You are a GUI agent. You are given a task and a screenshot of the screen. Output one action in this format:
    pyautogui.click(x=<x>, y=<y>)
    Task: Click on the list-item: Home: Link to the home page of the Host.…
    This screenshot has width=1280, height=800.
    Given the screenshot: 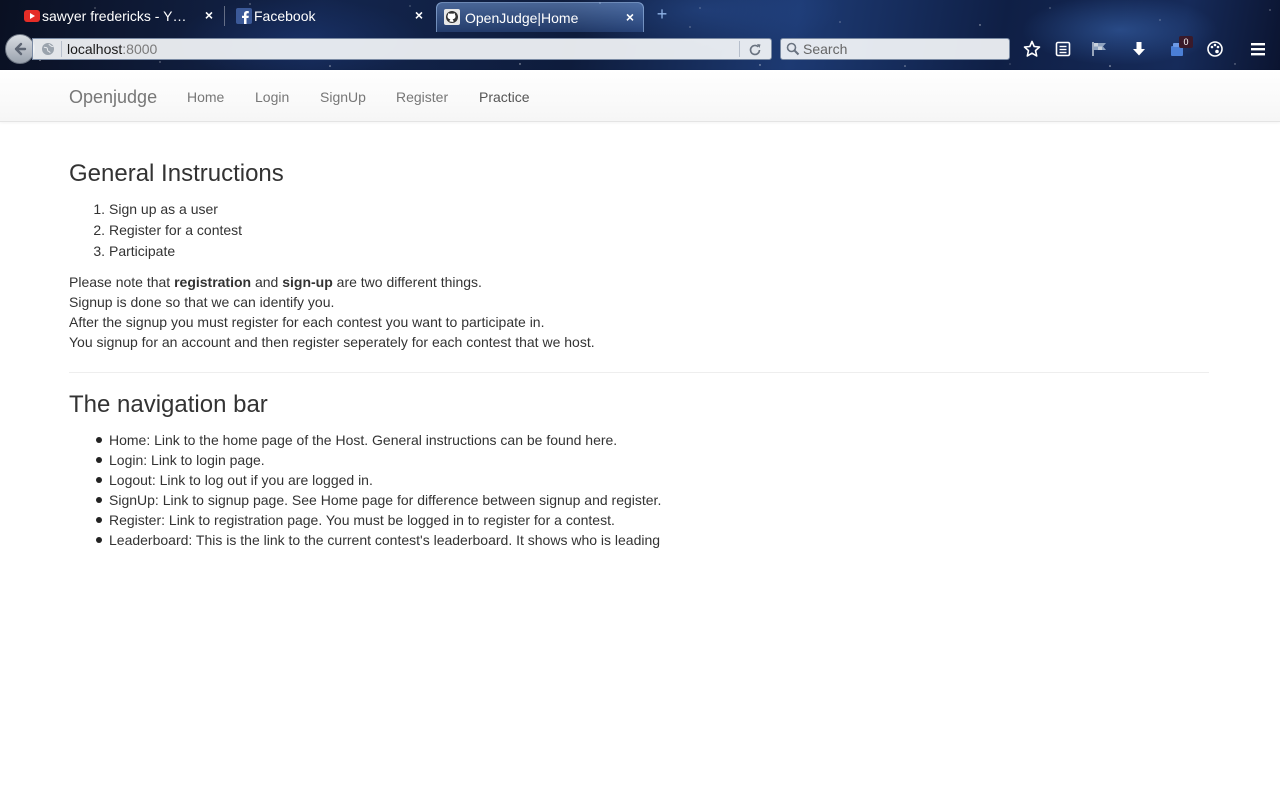 What is the action you would take?
    pyautogui.click(x=365, y=440)
    